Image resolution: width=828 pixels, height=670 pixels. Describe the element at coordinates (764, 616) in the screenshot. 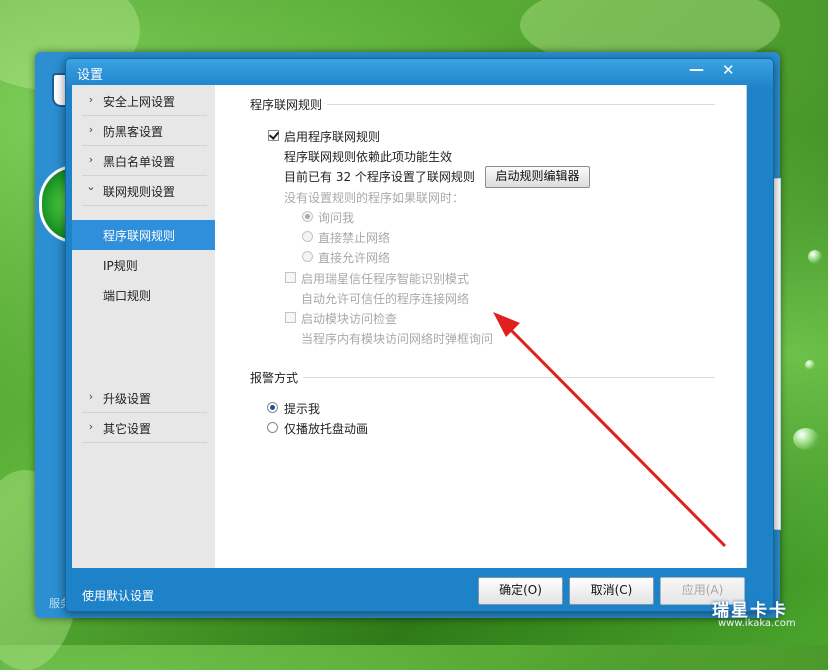

I see `watermark: 瑞星卡卡 www.ikaka.com` at that location.